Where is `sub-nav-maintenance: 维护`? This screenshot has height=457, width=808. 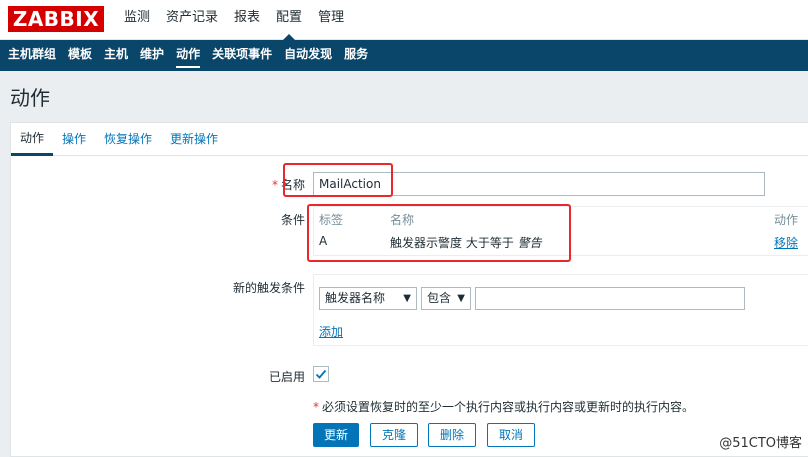
sub-nav-maintenance: 维护 is located at coordinates (152, 55).